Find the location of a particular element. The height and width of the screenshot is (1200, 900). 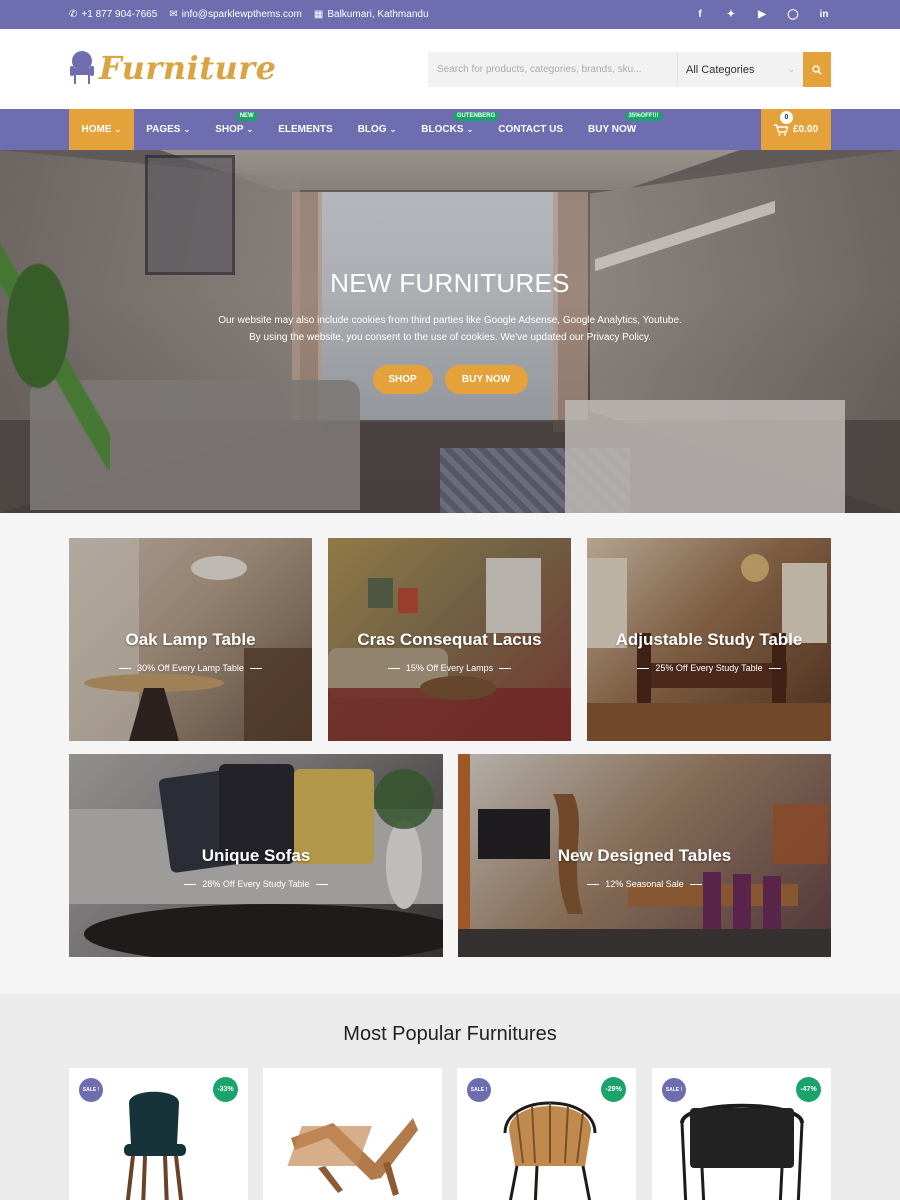

promo-subtitle-text: 15% Off Every Lamps is located at coordinates (449, 668).